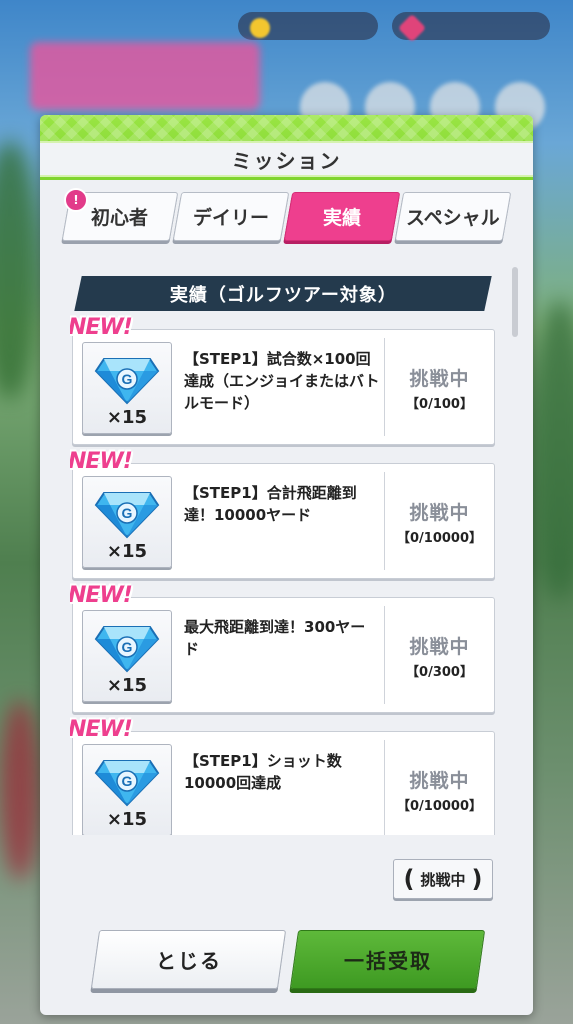  What do you see at coordinates (20, 790) in the screenshot?
I see `character-blur` at bounding box center [20, 790].